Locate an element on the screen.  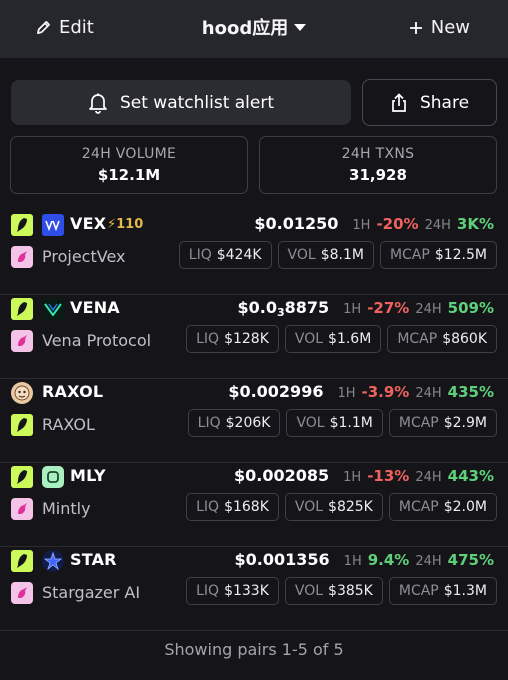
price-line: $0.002996 1H -3.9% 24H 435% is located at coordinates (361, 391).